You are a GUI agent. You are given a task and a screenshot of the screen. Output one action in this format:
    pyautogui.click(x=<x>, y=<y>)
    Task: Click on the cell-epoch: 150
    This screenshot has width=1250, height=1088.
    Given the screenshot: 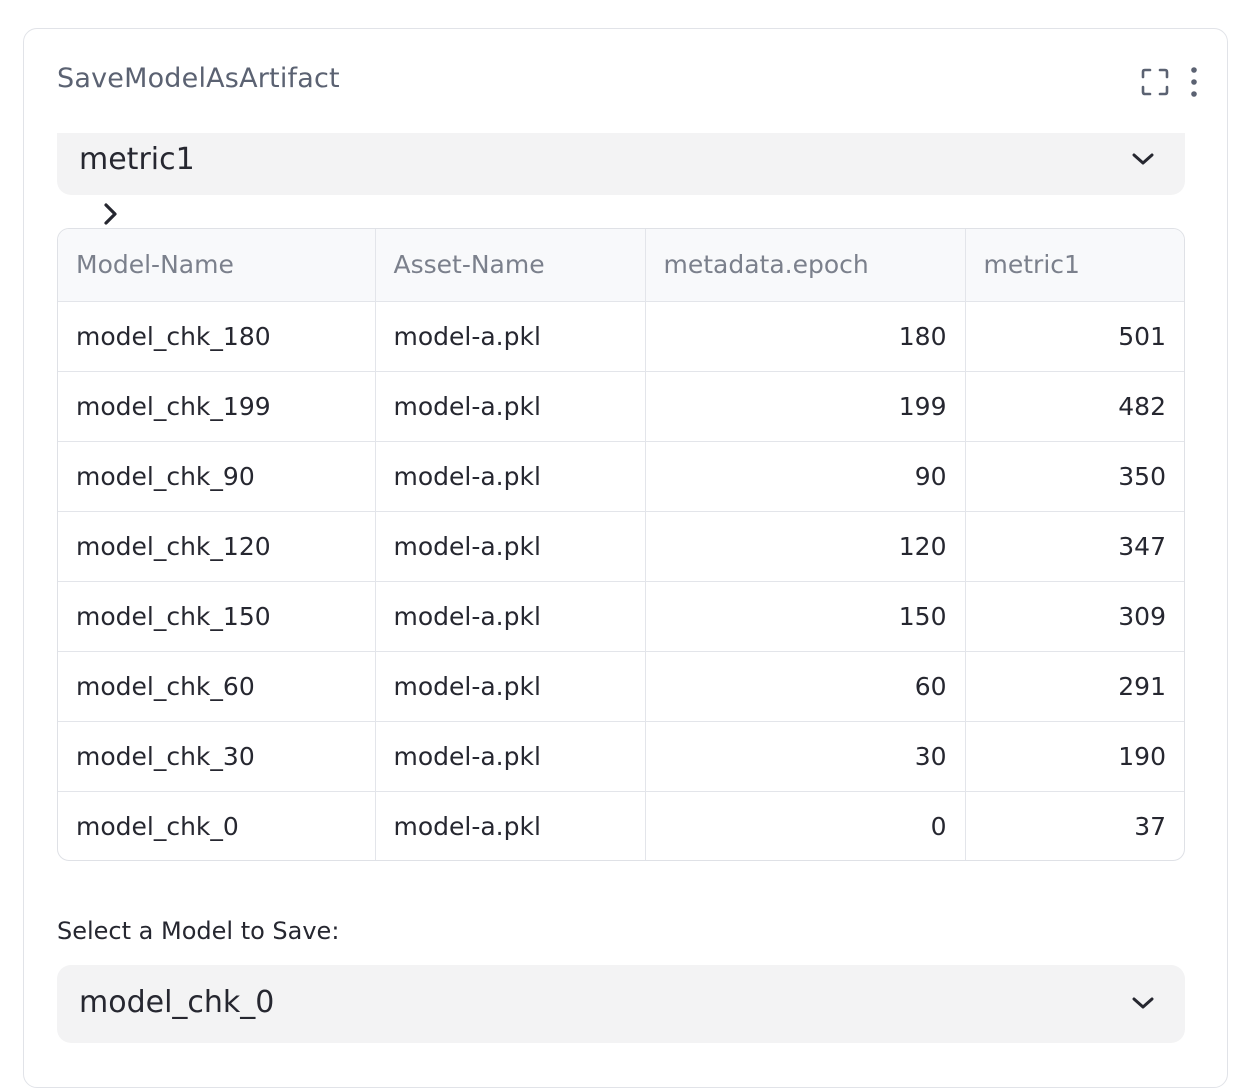 What is the action you would take?
    pyautogui.click(x=805, y=616)
    